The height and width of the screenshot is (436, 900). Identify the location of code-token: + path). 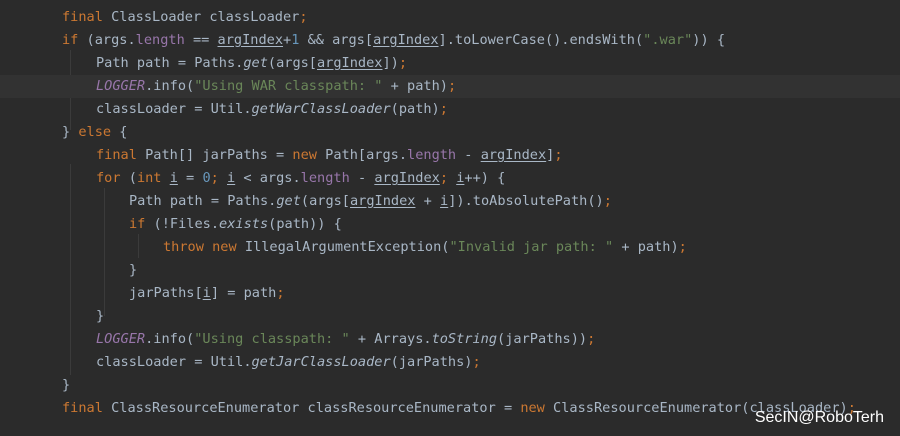
(646, 247).